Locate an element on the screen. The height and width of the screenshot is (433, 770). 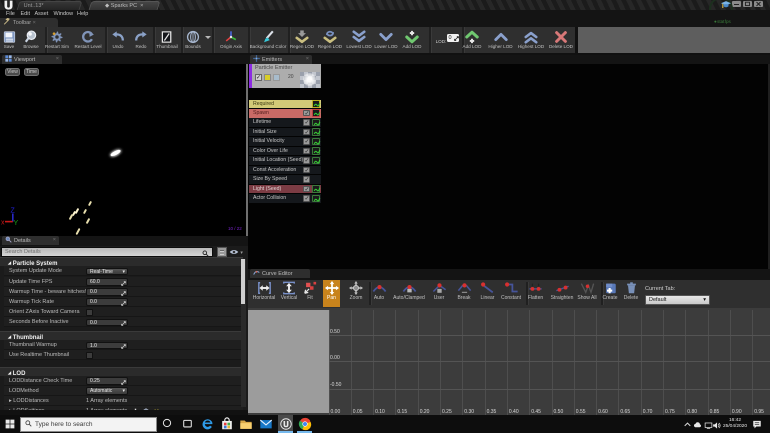
svg-text: Y is located at coordinates (16, 223).